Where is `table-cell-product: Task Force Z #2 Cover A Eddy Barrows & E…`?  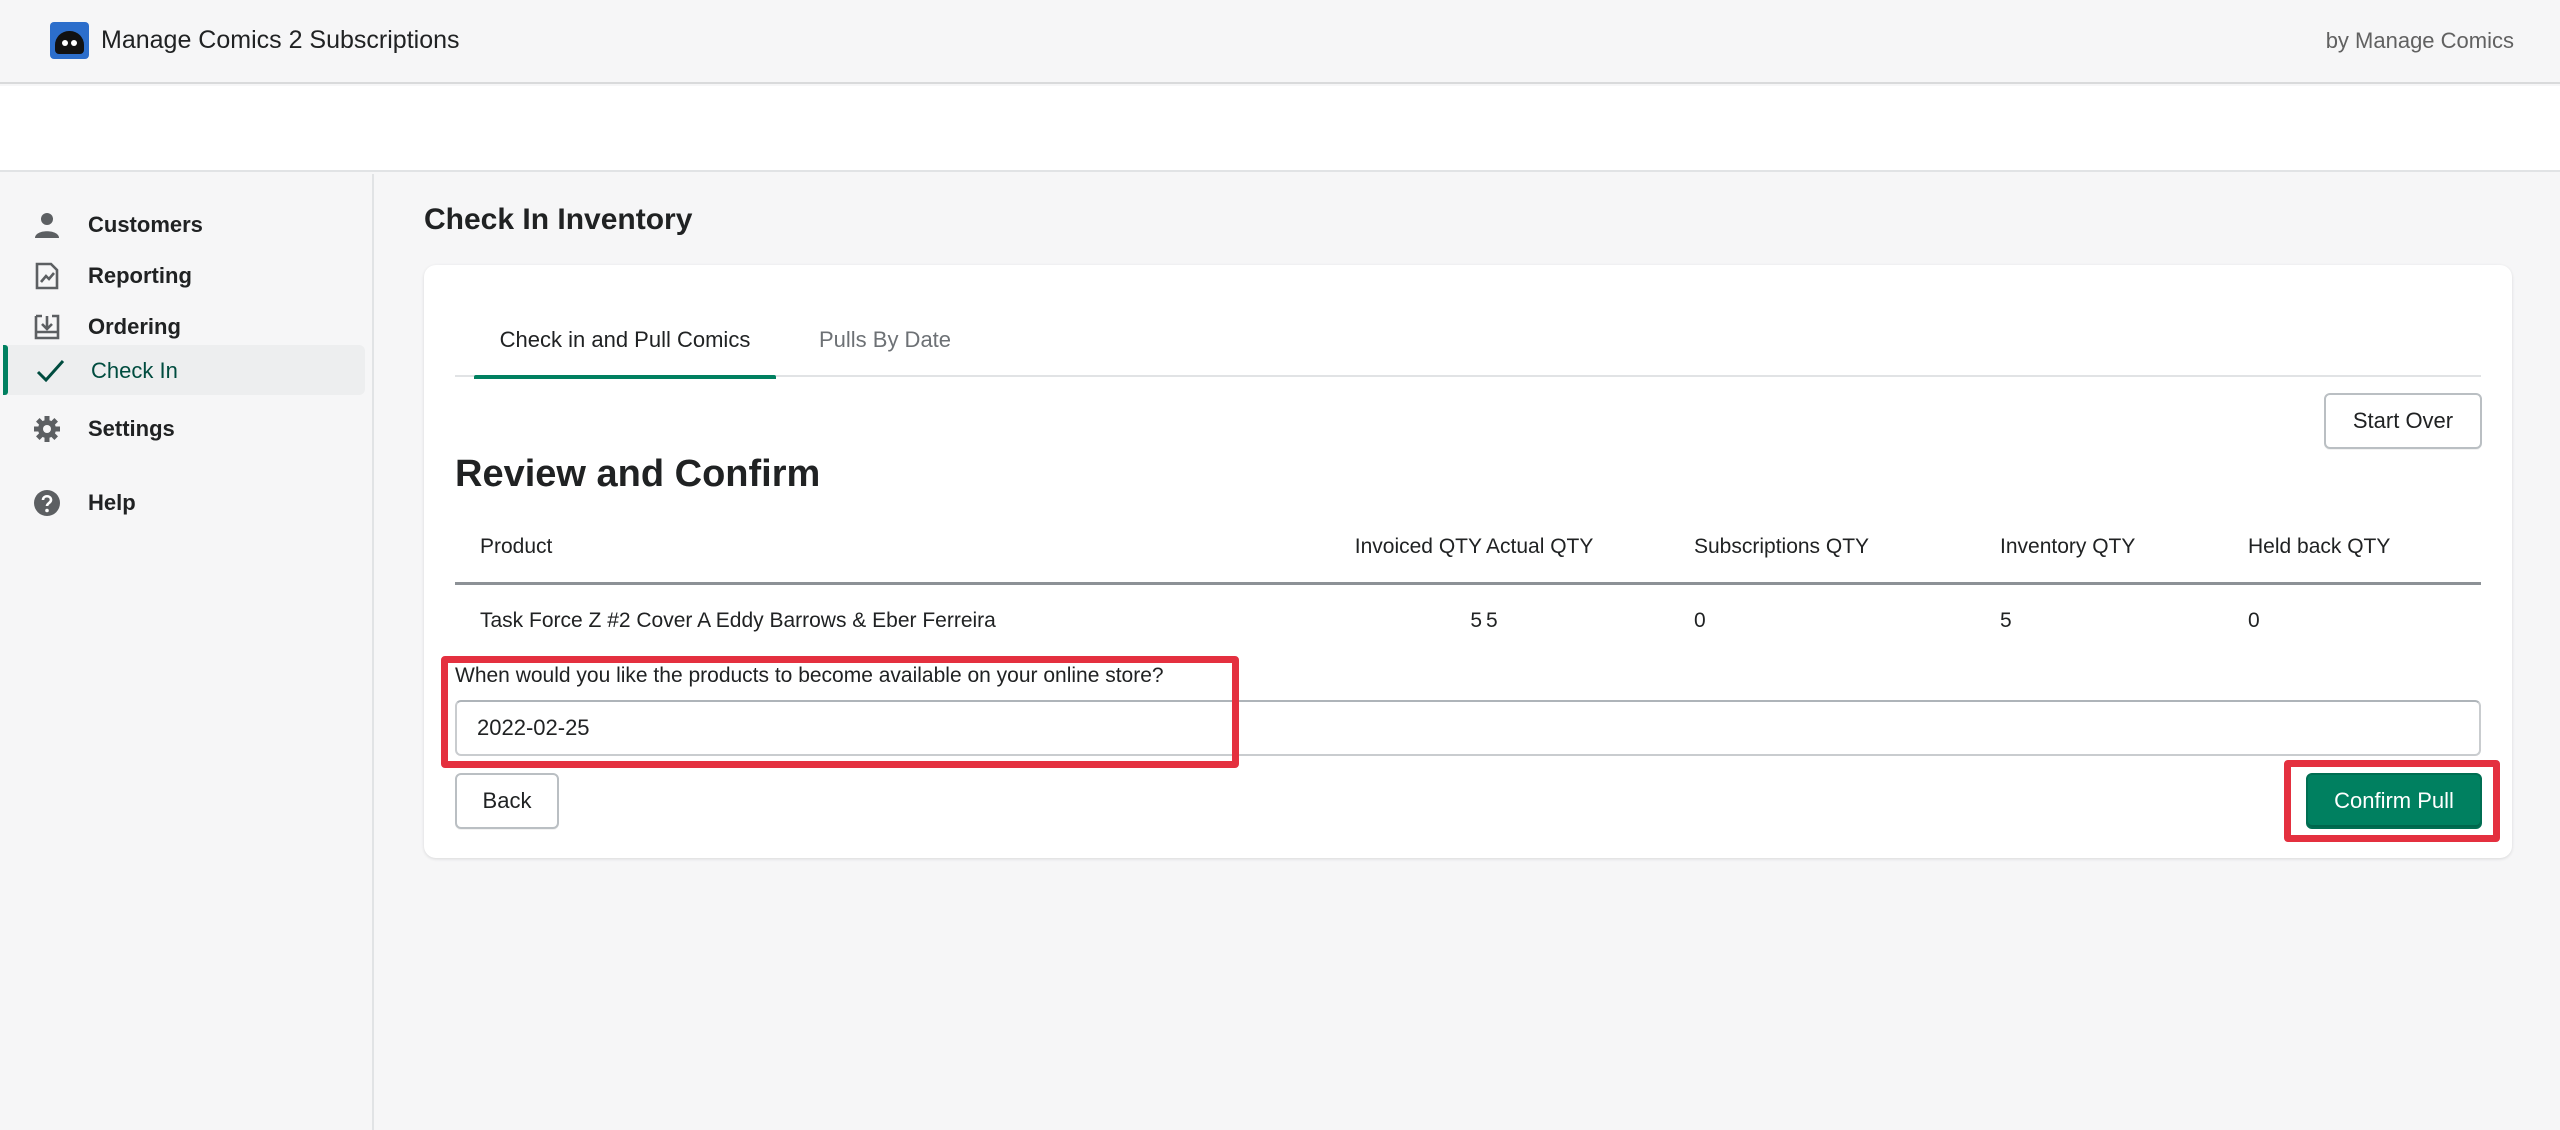
table-cell-product: Task Force Z #2 Cover A Eddy Barrows & E… is located at coordinates (738, 620).